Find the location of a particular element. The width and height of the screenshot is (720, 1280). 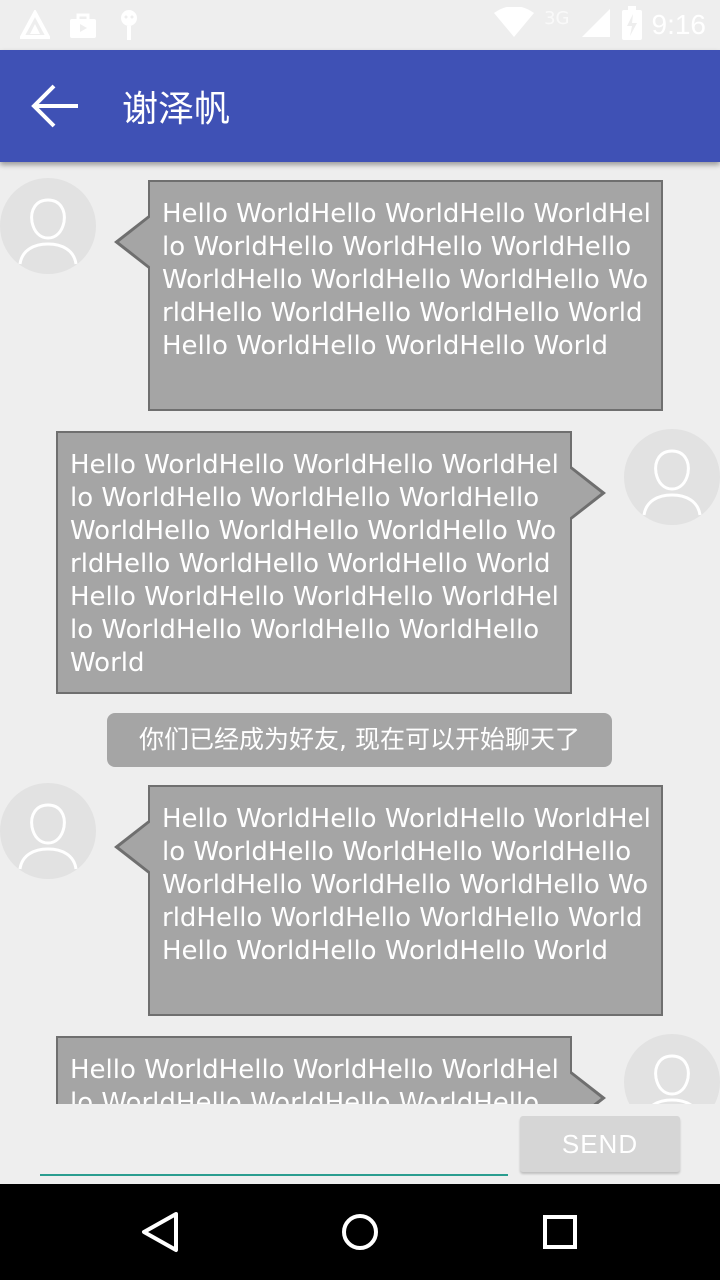

nav-home-button is located at coordinates (360, 1232).